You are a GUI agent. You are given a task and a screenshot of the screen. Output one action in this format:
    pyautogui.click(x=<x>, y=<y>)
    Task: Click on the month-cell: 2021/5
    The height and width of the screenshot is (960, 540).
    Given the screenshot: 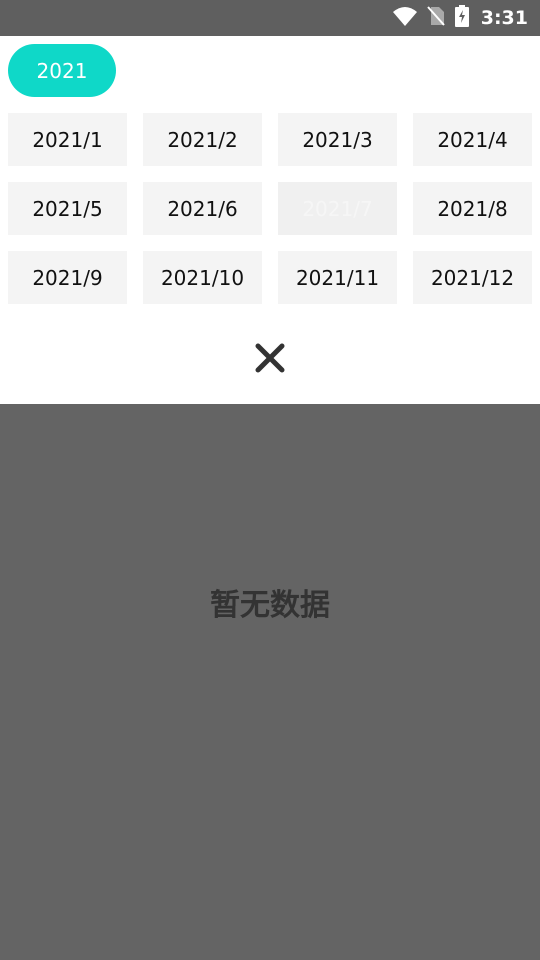 What is the action you would take?
    pyautogui.click(x=67, y=208)
    